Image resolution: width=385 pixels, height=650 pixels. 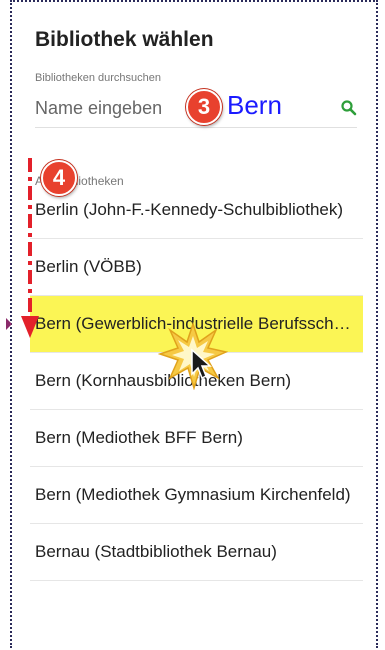 What do you see at coordinates (193, 356) in the screenshot?
I see `click-burst-icon` at bounding box center [193, 356].